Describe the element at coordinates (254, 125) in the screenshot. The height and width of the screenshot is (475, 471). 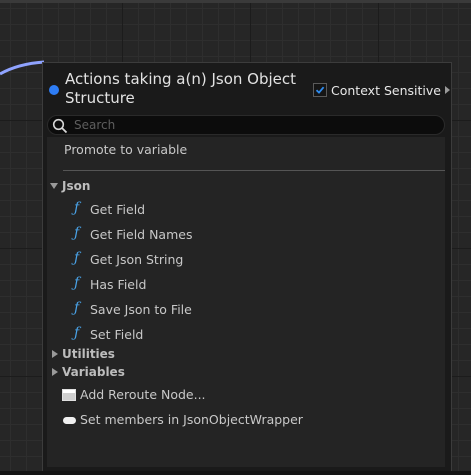
I see `search-input` at that location.